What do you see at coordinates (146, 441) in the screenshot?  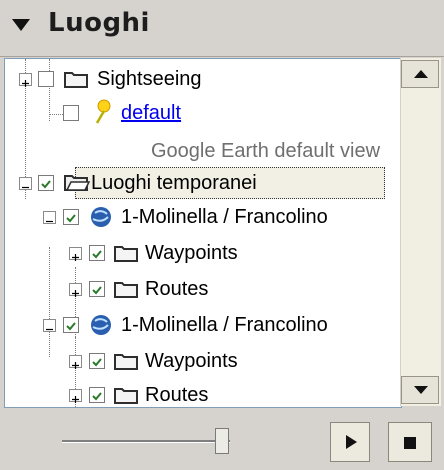 I see `opacity-slider-track` at bounding box center [146, 441].